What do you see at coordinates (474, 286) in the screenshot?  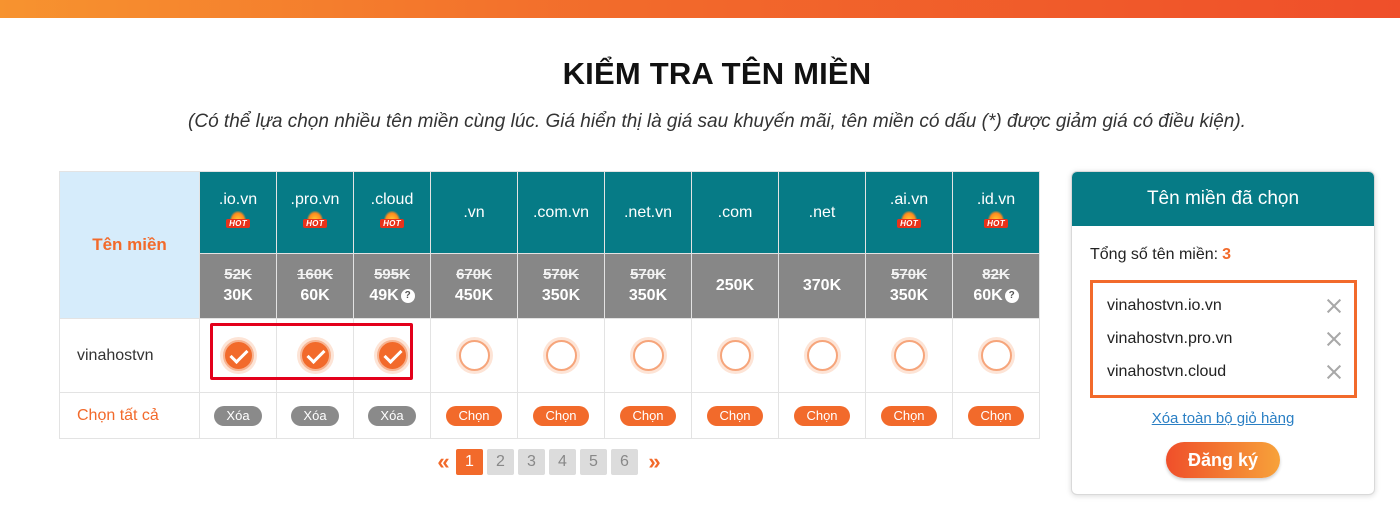 I see `price-cell-vn: 670K 450K` at bounding box center [474, 286].